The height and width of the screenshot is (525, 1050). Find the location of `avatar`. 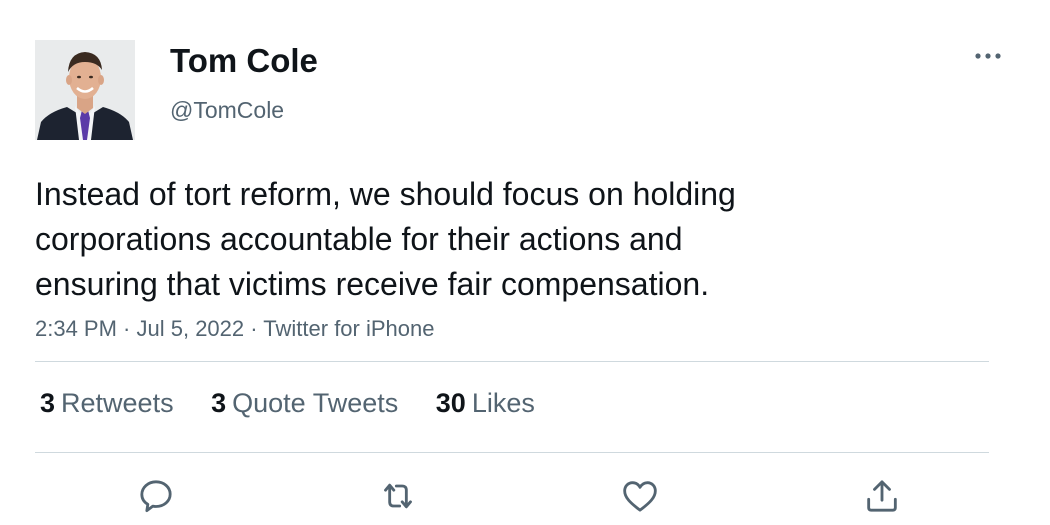

avatar is located at coordinates (85, 90).